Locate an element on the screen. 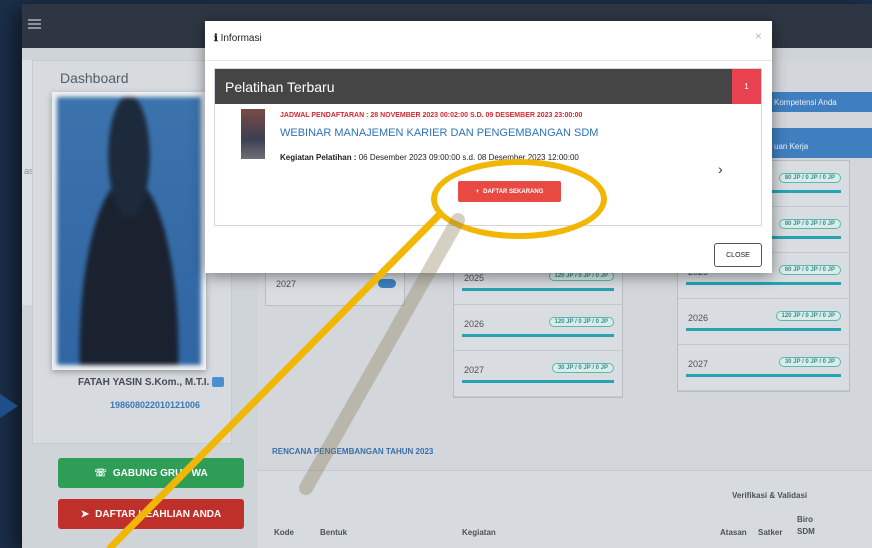 The image size is (872, 548). hamburger-menu-icon is located at coordinates (34, 24).